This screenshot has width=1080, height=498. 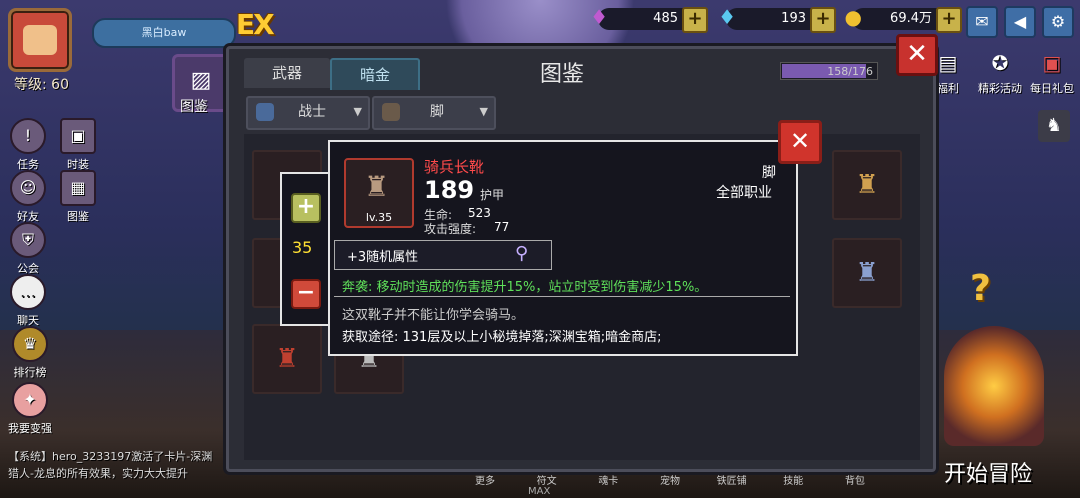 What do you see at coordinates (308, 113) in the screenshot?
I see `class-filter-dropdown: 战士 ▼` at bounding box center [308, 113].